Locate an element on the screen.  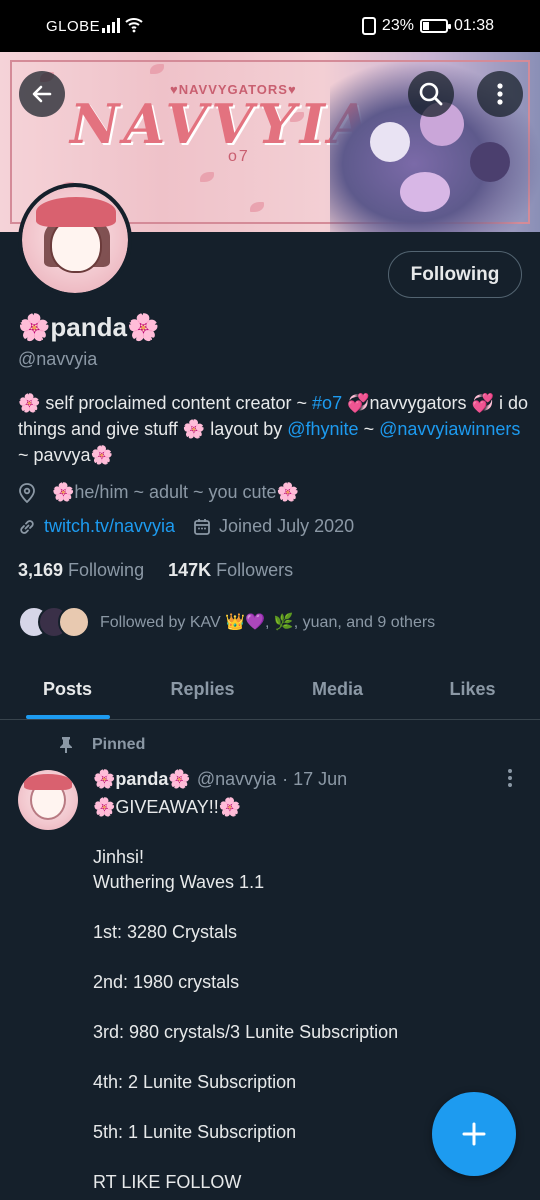
post-line: 3rd: 980 crystals/3 Lunite Subscription is located at coordinates (246, 1032).